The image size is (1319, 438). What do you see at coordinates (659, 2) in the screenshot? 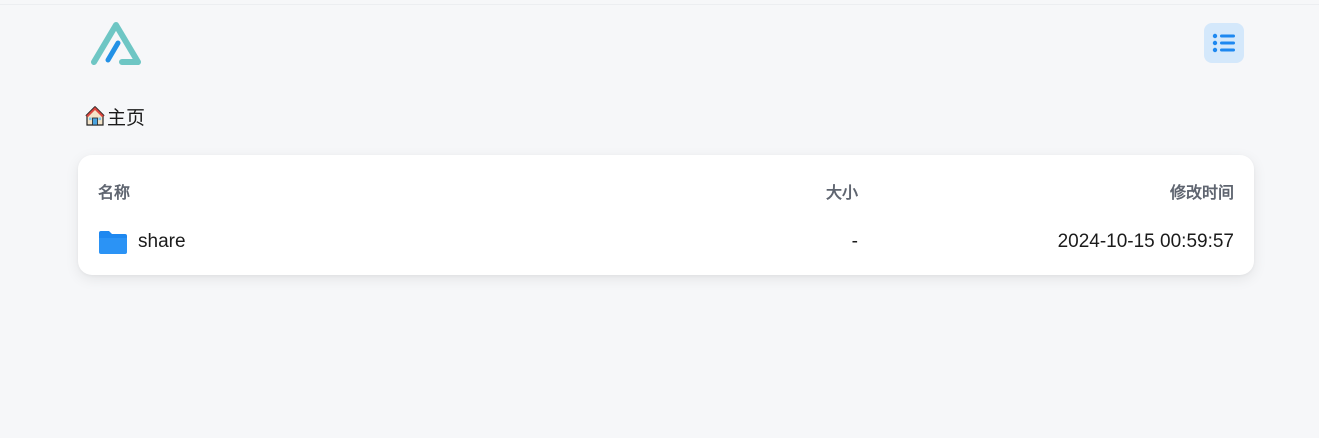
I see `top-border` at bounding box center [659, 2].